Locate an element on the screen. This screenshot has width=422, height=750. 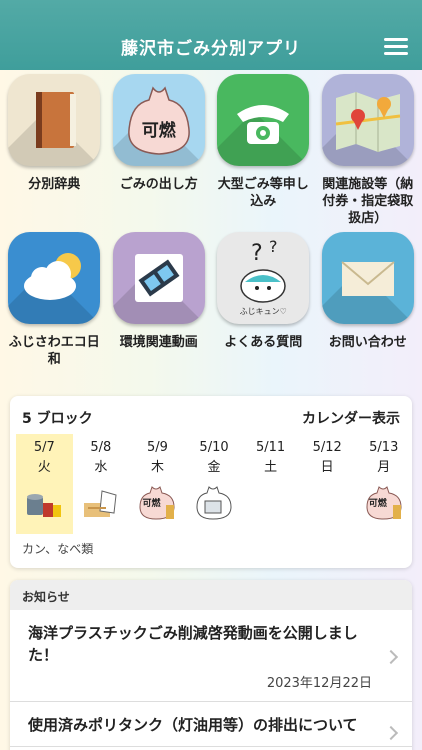
day-cell: 5/7 火 is located at coordinates (44, 484).